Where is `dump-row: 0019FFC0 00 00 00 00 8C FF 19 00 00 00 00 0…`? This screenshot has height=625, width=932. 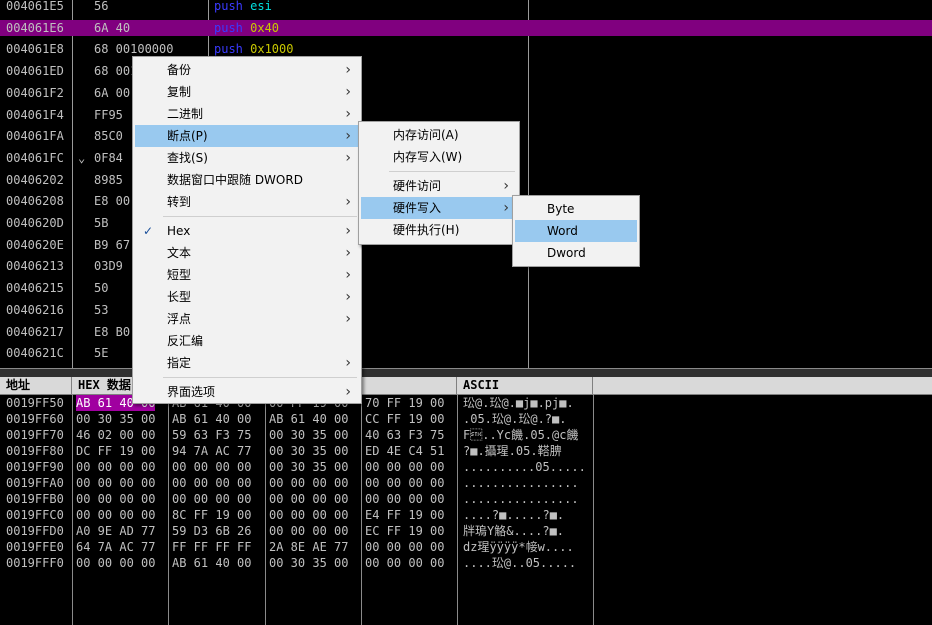
dump-row: 0019FFC0 00 00 00 00 8C FF 19 00 00 00 00 0… is located at coordinates (466, 515).